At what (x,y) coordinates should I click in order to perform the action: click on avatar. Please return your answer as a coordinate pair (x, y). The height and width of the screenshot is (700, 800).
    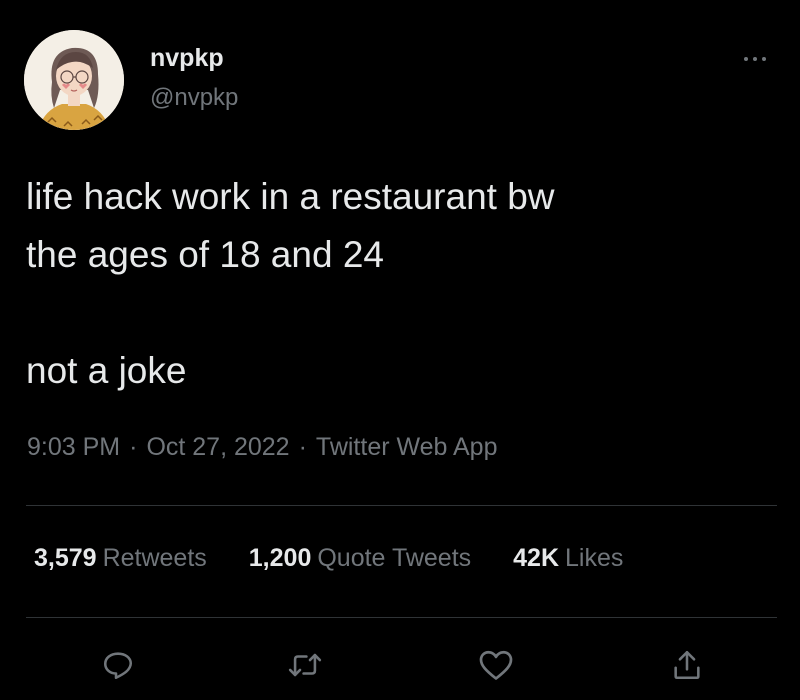
    Looking at the image, I should click on (74, 80).